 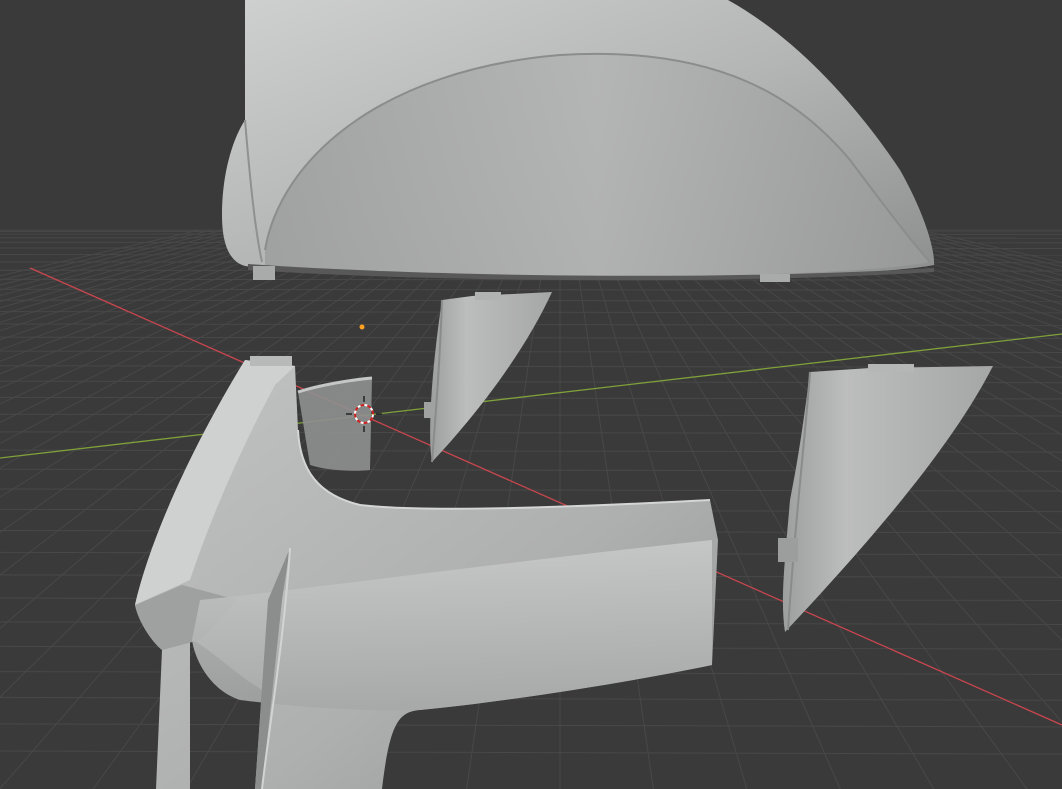 What do you see at coordinates (775, 278) in the screenshot?
I see `dome-tab-right` at bounding box center [775, 278].